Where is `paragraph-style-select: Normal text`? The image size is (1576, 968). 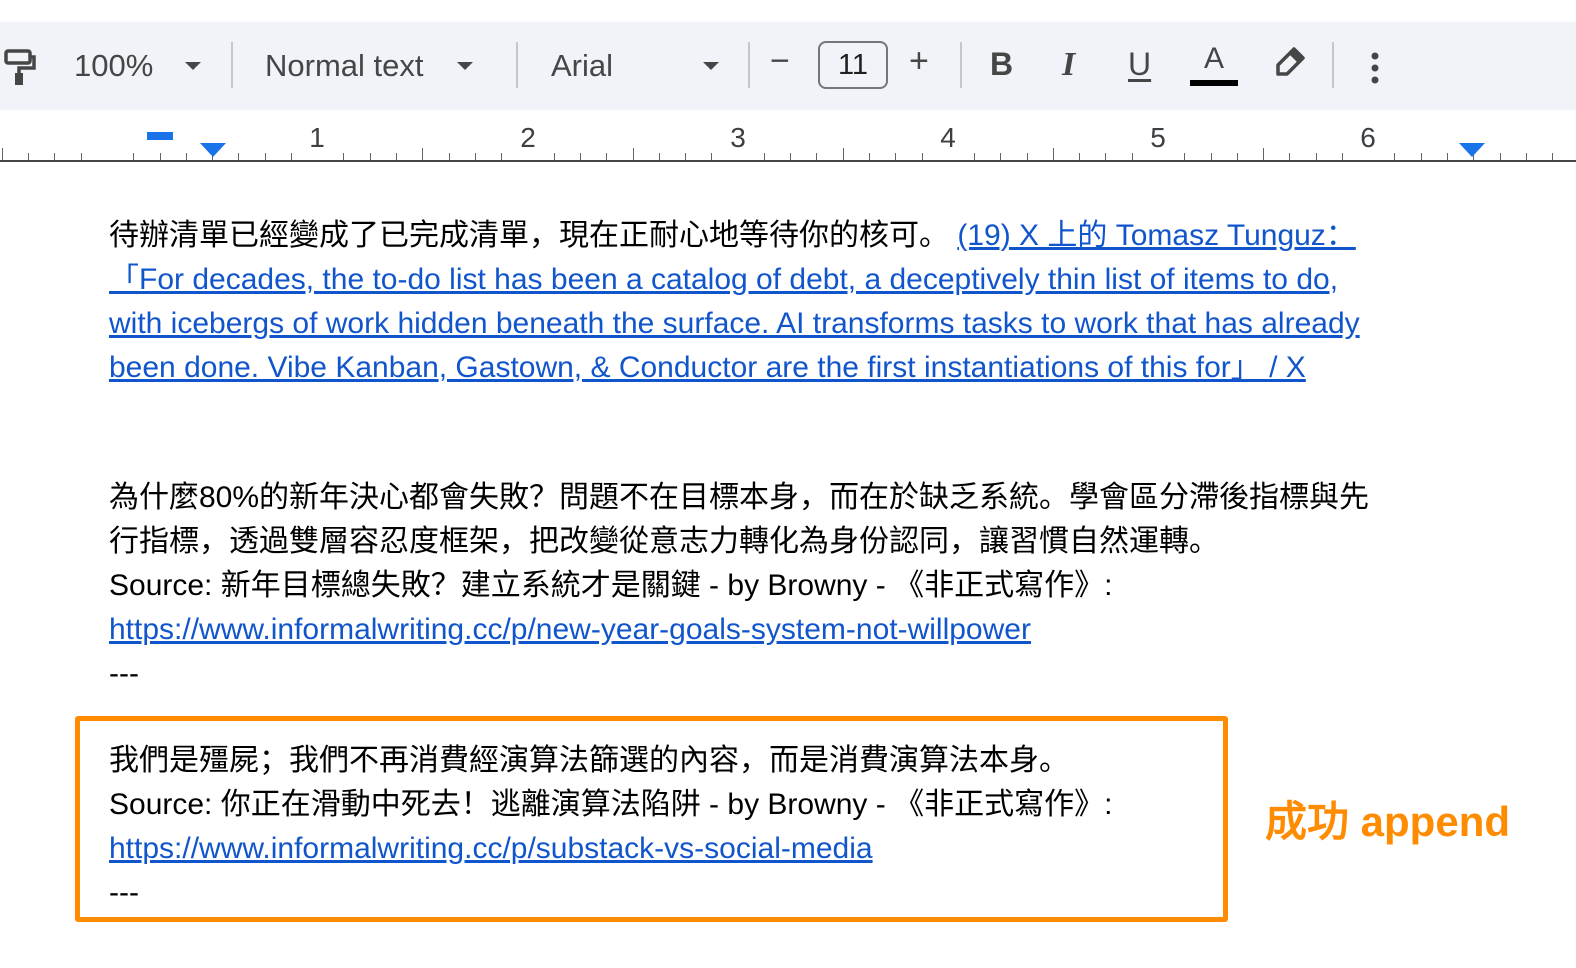 paragraph-style-select: Normal text is located at coordinates (369, 66).